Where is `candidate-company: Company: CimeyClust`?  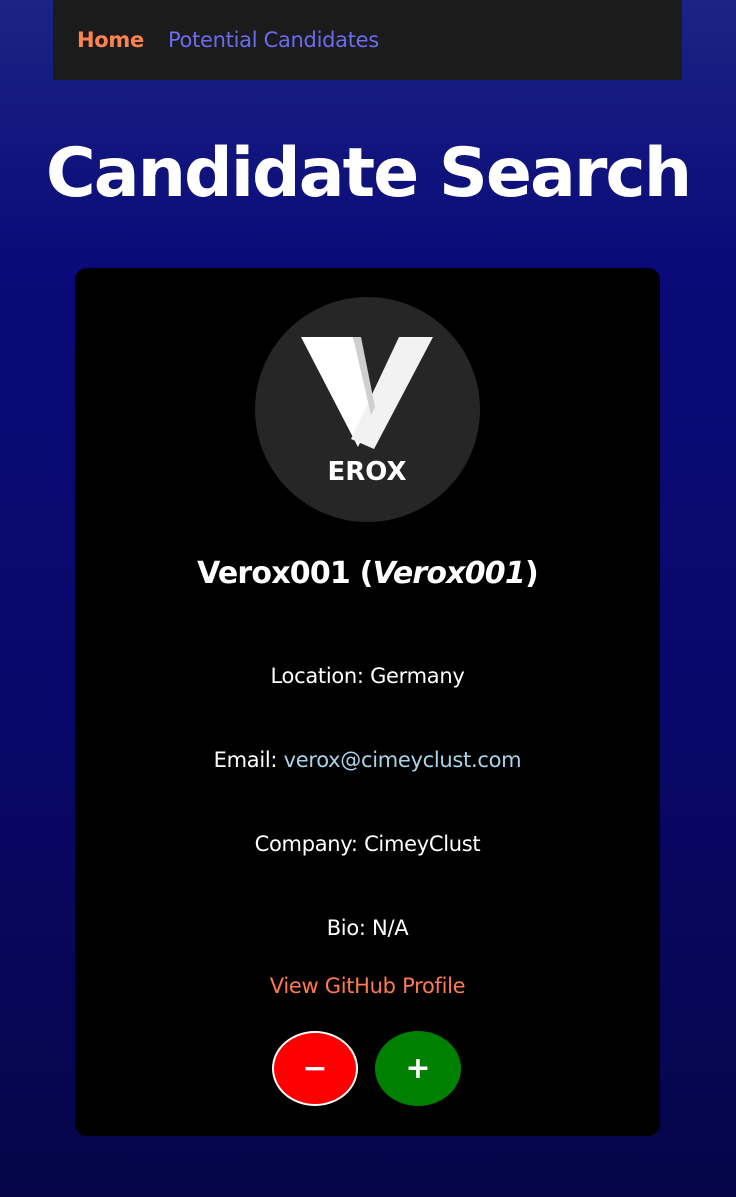 candidate-company: Company: CimeyClust is located at coordinates (367, 844).